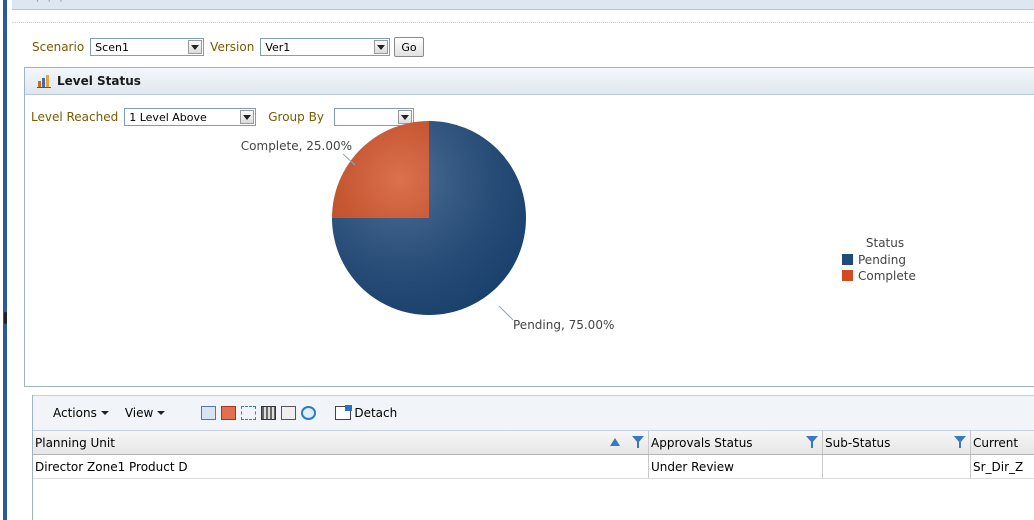  I want to click on actions-menu: Actions, so click(81, 413).